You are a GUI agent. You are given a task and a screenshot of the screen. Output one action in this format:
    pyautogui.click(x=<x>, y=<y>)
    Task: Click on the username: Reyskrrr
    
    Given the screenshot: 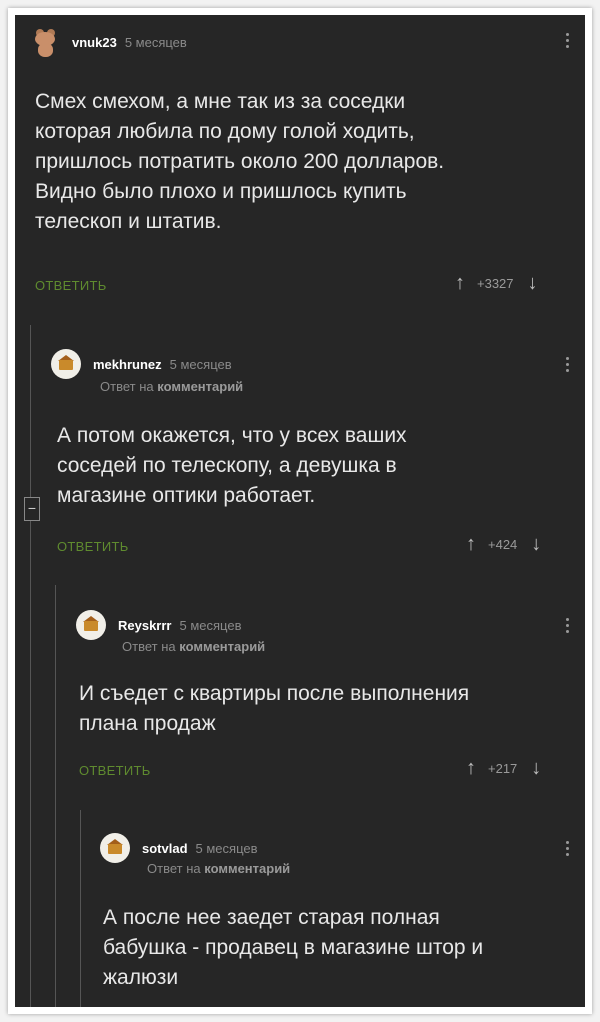 What is the action you would take?
    pyautogui.click(x=145, y=625)
    